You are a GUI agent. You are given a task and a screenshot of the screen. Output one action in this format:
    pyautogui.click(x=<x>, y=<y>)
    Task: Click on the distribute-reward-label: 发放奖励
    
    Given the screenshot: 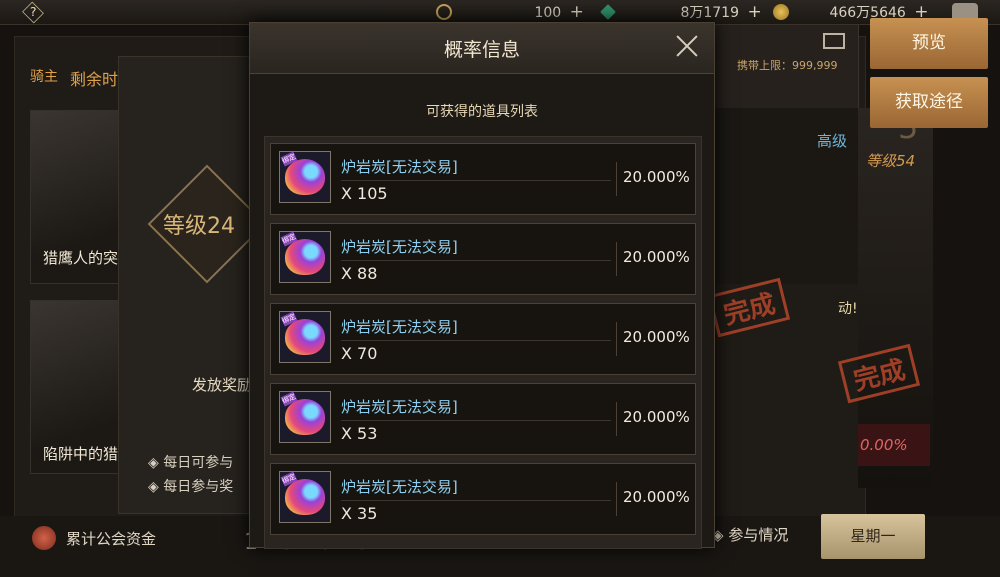 What is the action you would take?
    pyautogui.click(x=222, y=385)
    